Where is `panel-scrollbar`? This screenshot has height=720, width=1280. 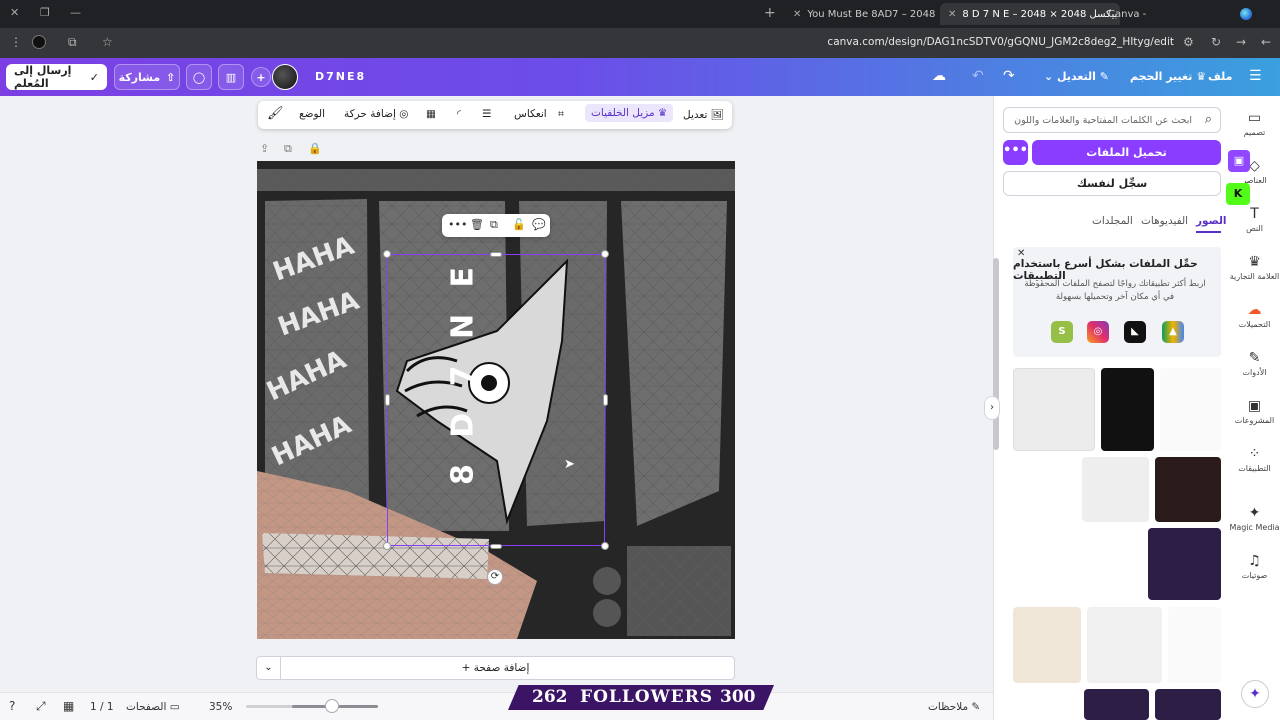
panel-scrollbar is located at coordinates (996, 354).